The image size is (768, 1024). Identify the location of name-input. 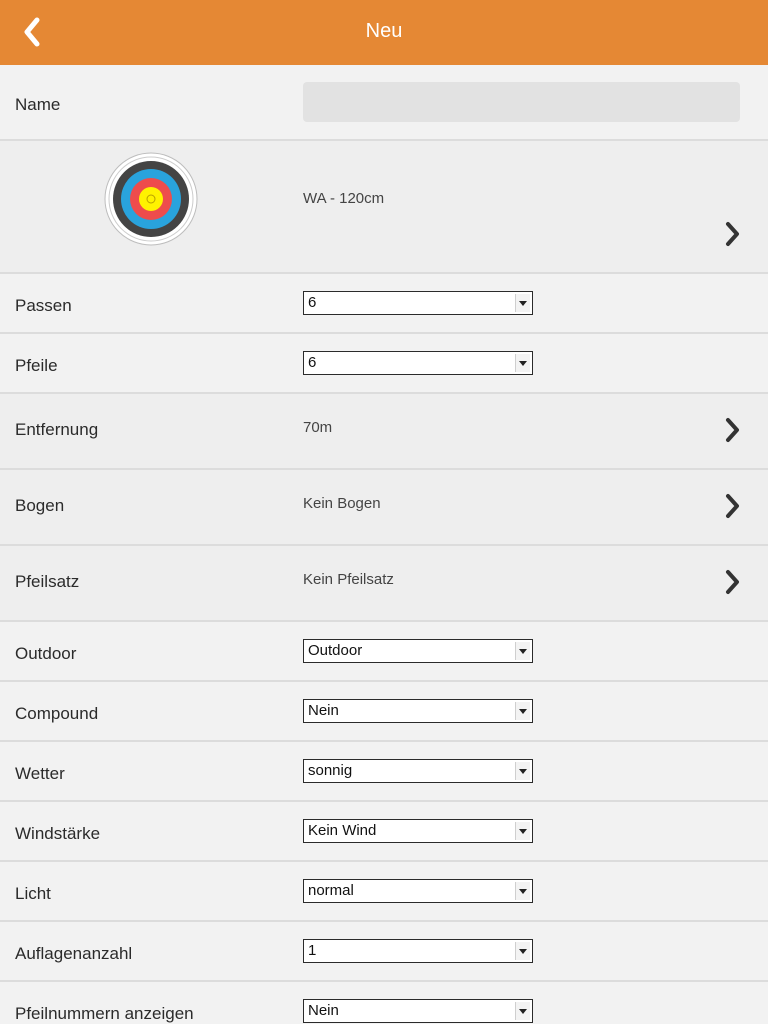
(521, 102).